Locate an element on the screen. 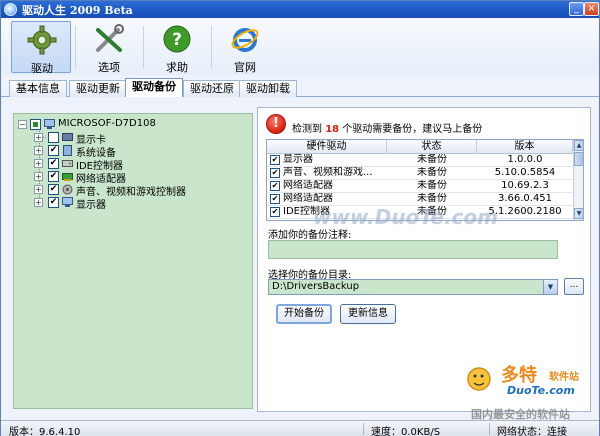  minimize-button: _ is located at coordinates (576, 9).